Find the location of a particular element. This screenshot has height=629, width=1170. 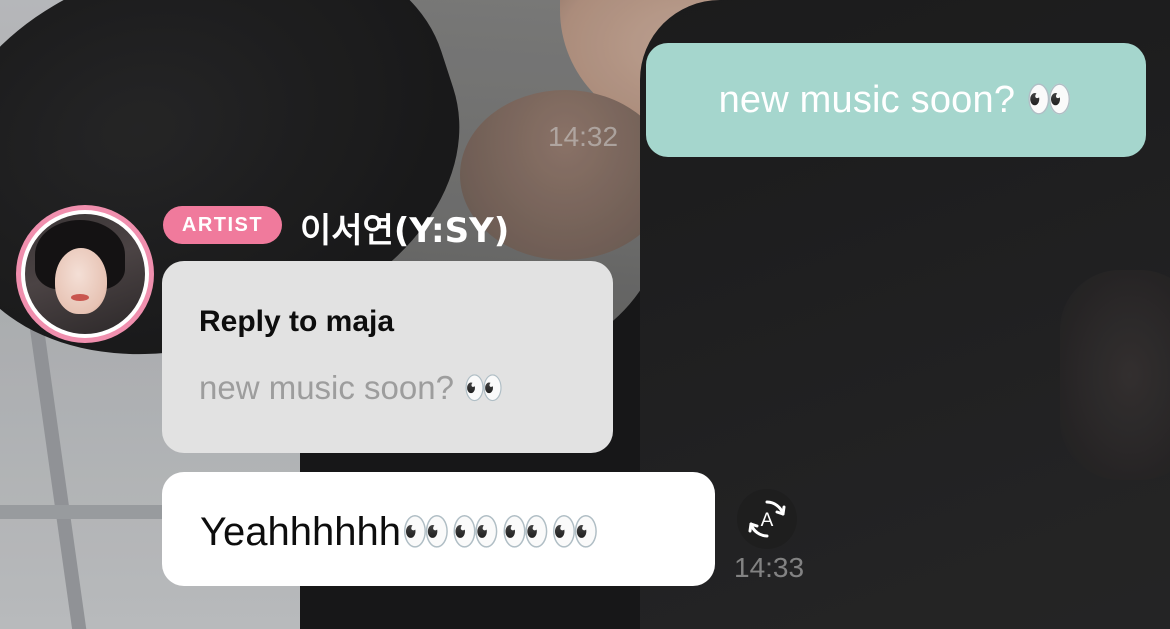

auto-translate-icon: A is located at coordinates (767, 519).